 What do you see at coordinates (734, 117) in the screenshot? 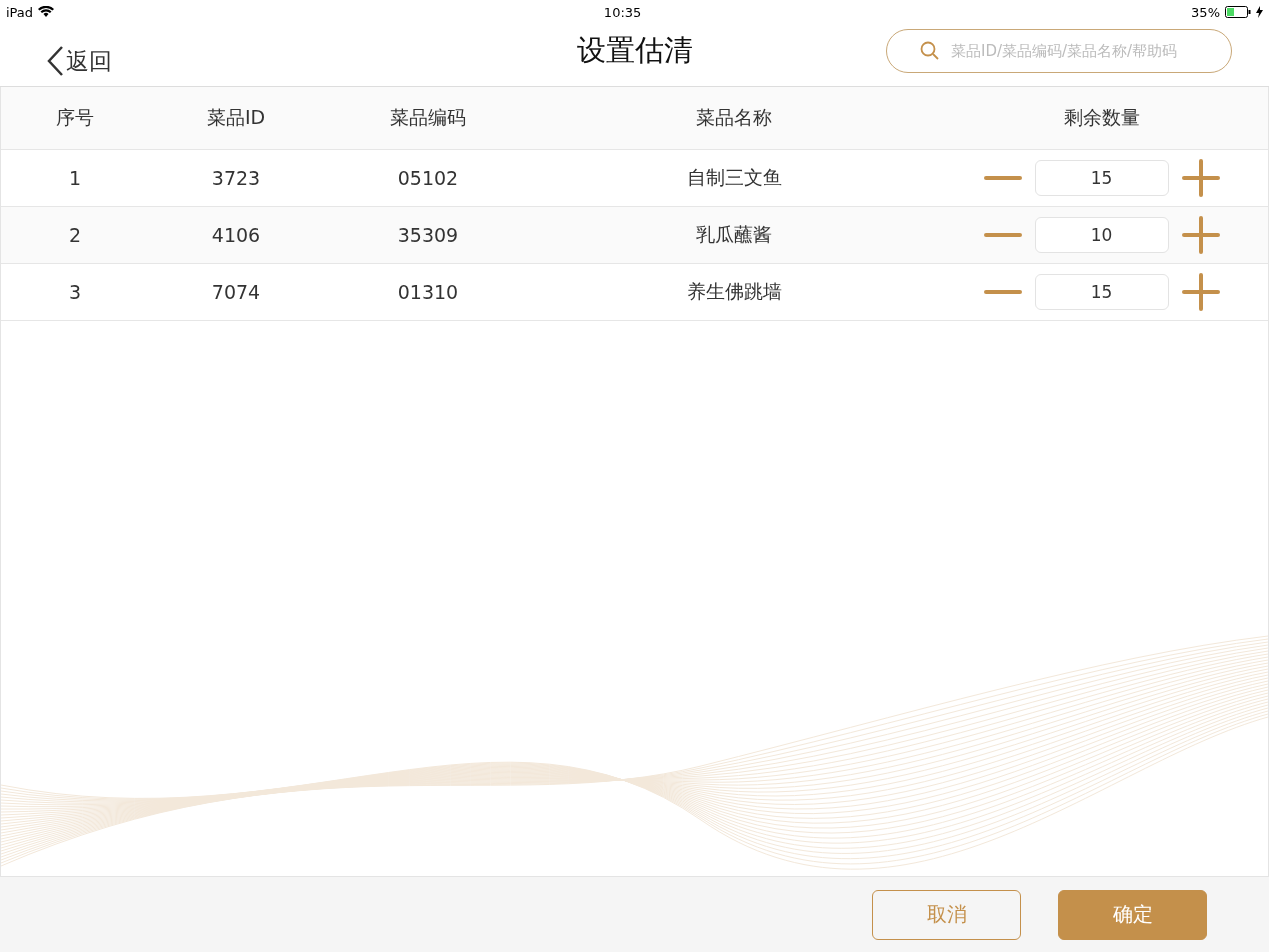
I see `column-header: 菜品名称` at bounding box center [734, 117].